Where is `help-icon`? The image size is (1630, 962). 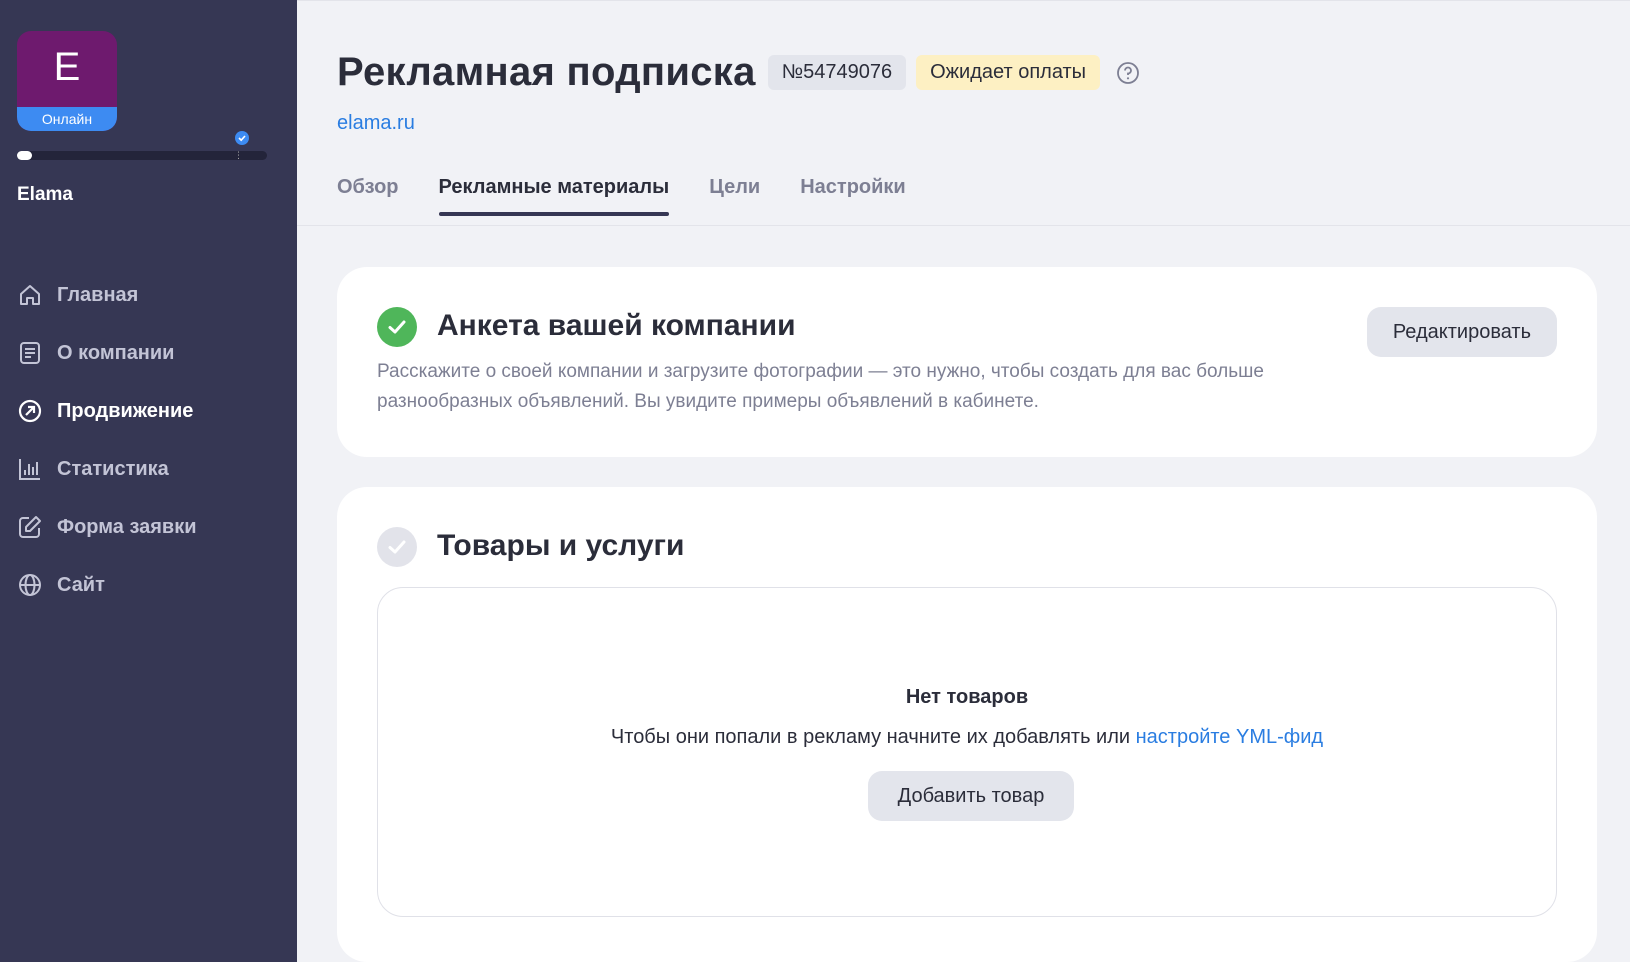
help-icon is located at coordinates (1128, 73).